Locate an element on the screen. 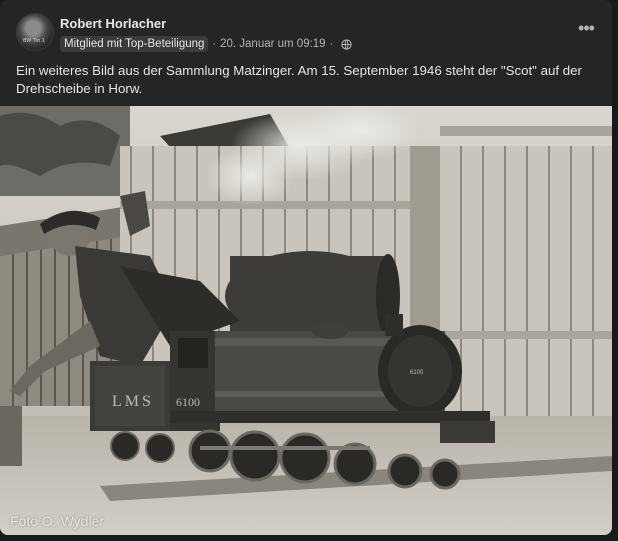  cab-number: 6100 is located at coordinates (188, 402).